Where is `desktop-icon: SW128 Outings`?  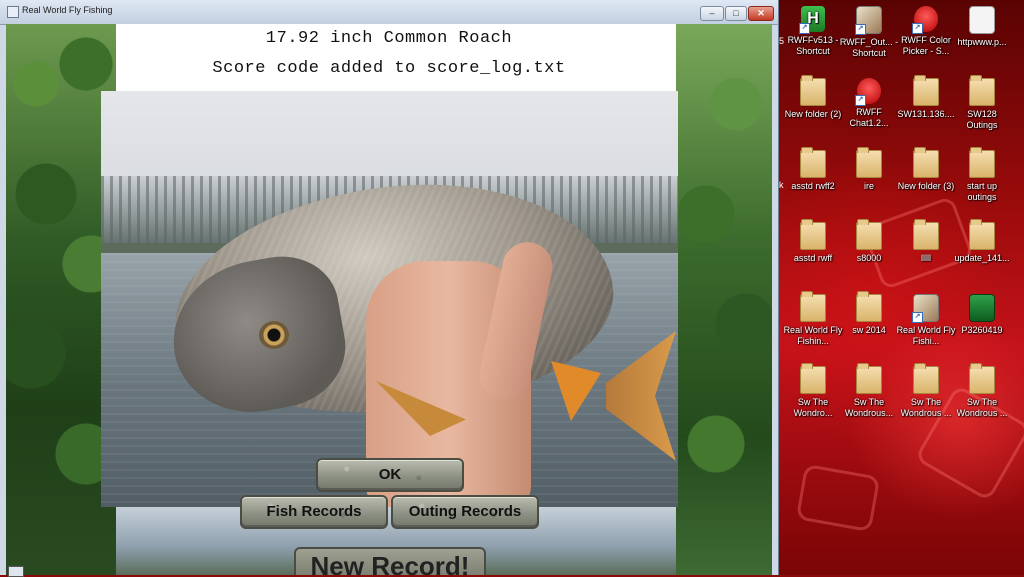 desktop-icon: SW128 Outings is located at coordinates (982, 103).